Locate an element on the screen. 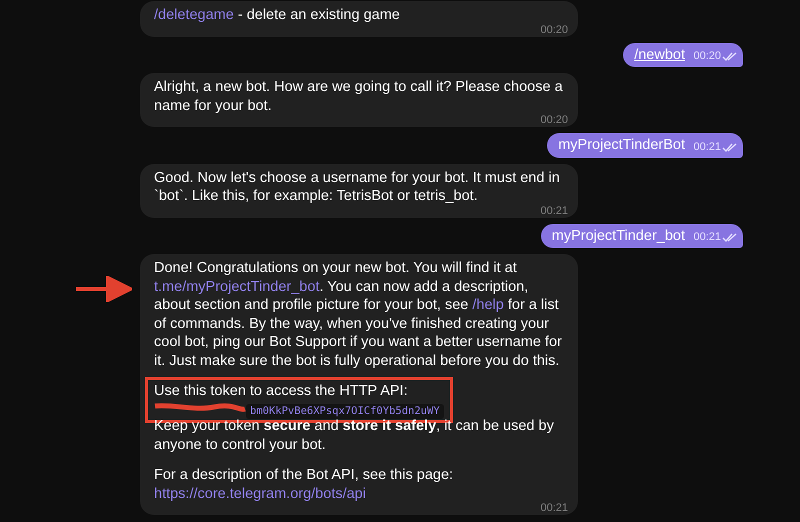 This screenshot has height=522, width=800. message-text: Alright, a new bot. How are we going to call it? Please choose a name for your bot. is located at coordinates (359, 96).